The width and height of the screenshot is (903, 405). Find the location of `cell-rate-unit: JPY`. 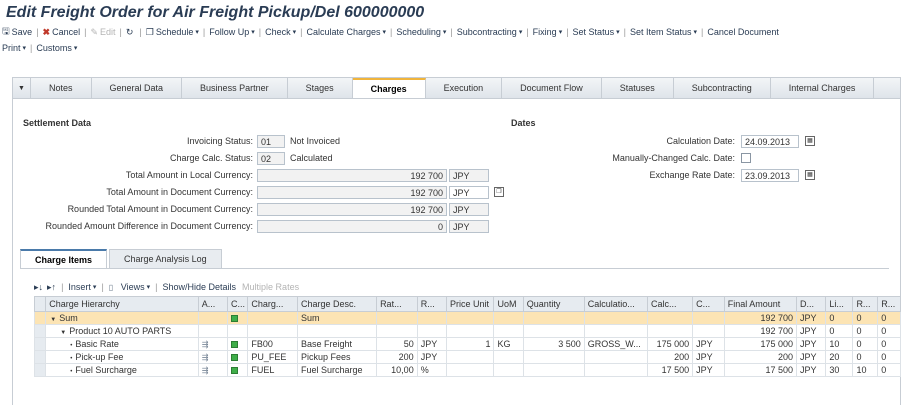

cell-rate-unit: JPY is located at coordinates (432, 344).